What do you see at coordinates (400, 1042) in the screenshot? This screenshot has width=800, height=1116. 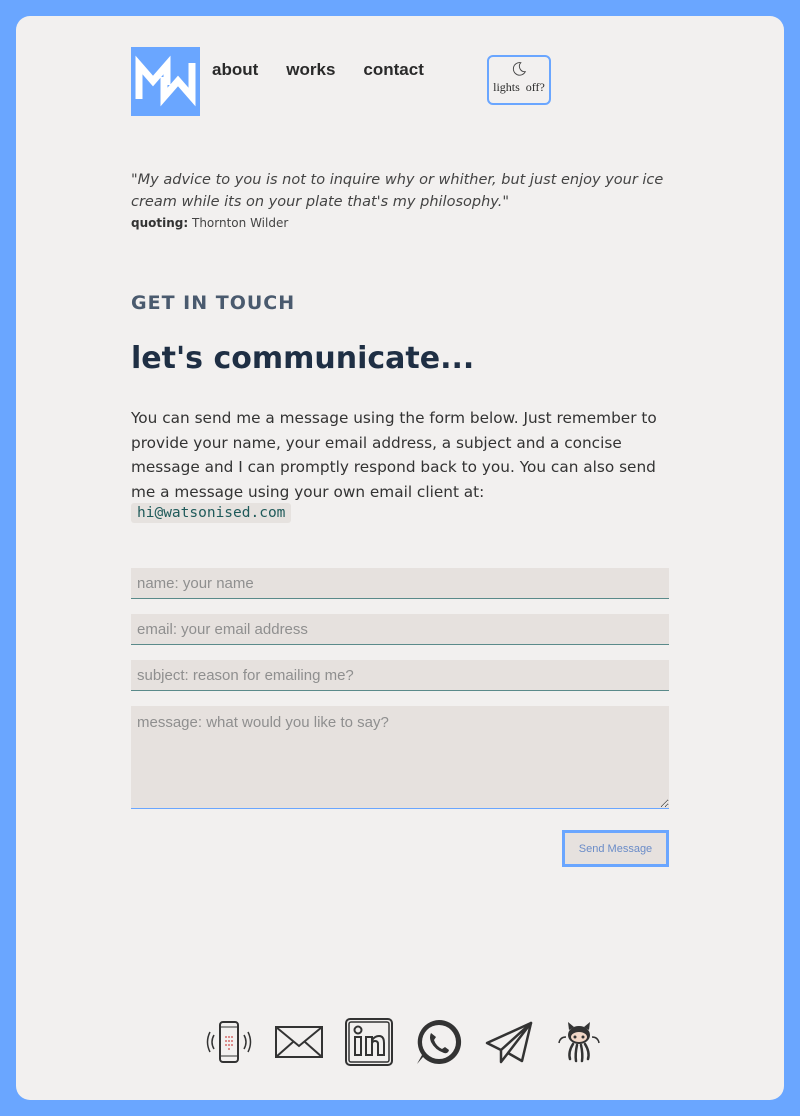 I see `social-links` at bounding box center [400, 1042].